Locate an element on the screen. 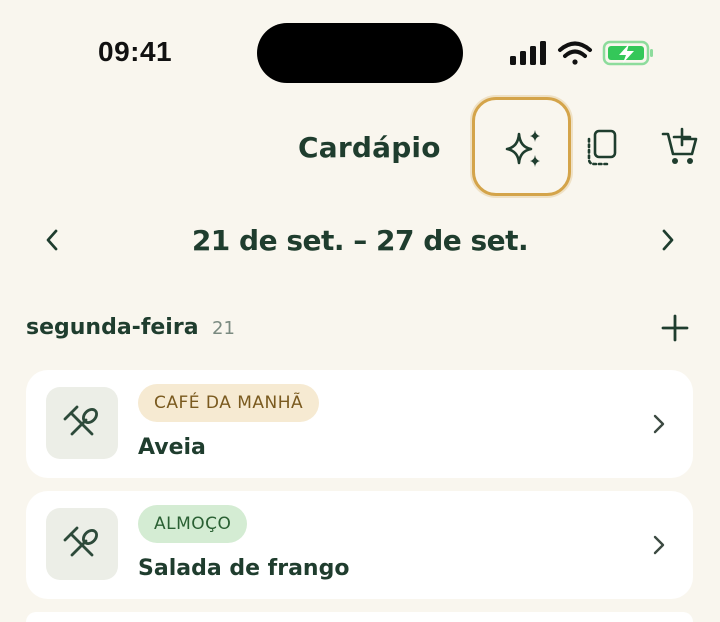 The height and width of the screenshot is (622, 720). add-meal-button is located at coordinates (675, 330).